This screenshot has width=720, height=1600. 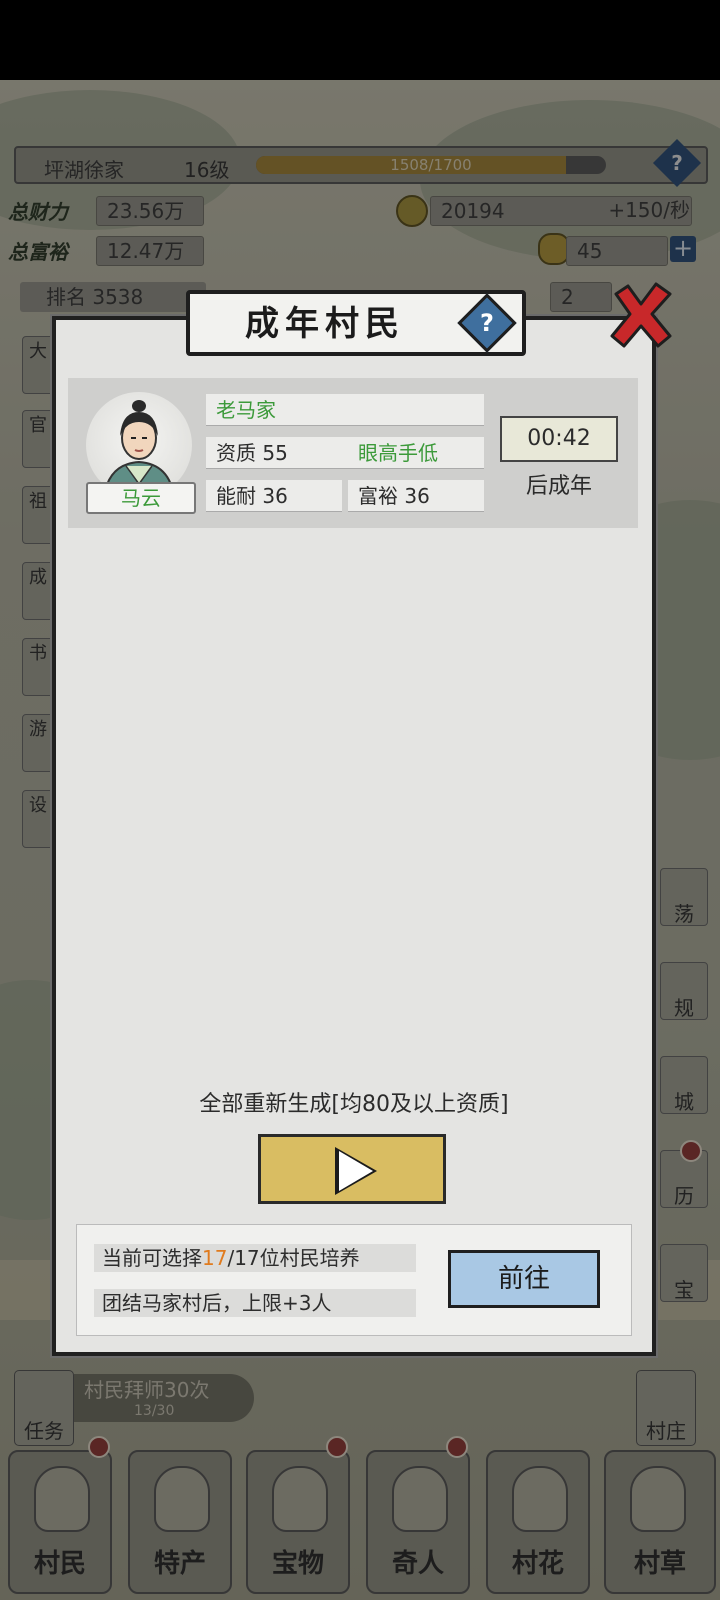 What do you see at coordinates (559, 439) in the screenshot?
I see `adult-timer: 00:42` at bounding box center [559, 439].